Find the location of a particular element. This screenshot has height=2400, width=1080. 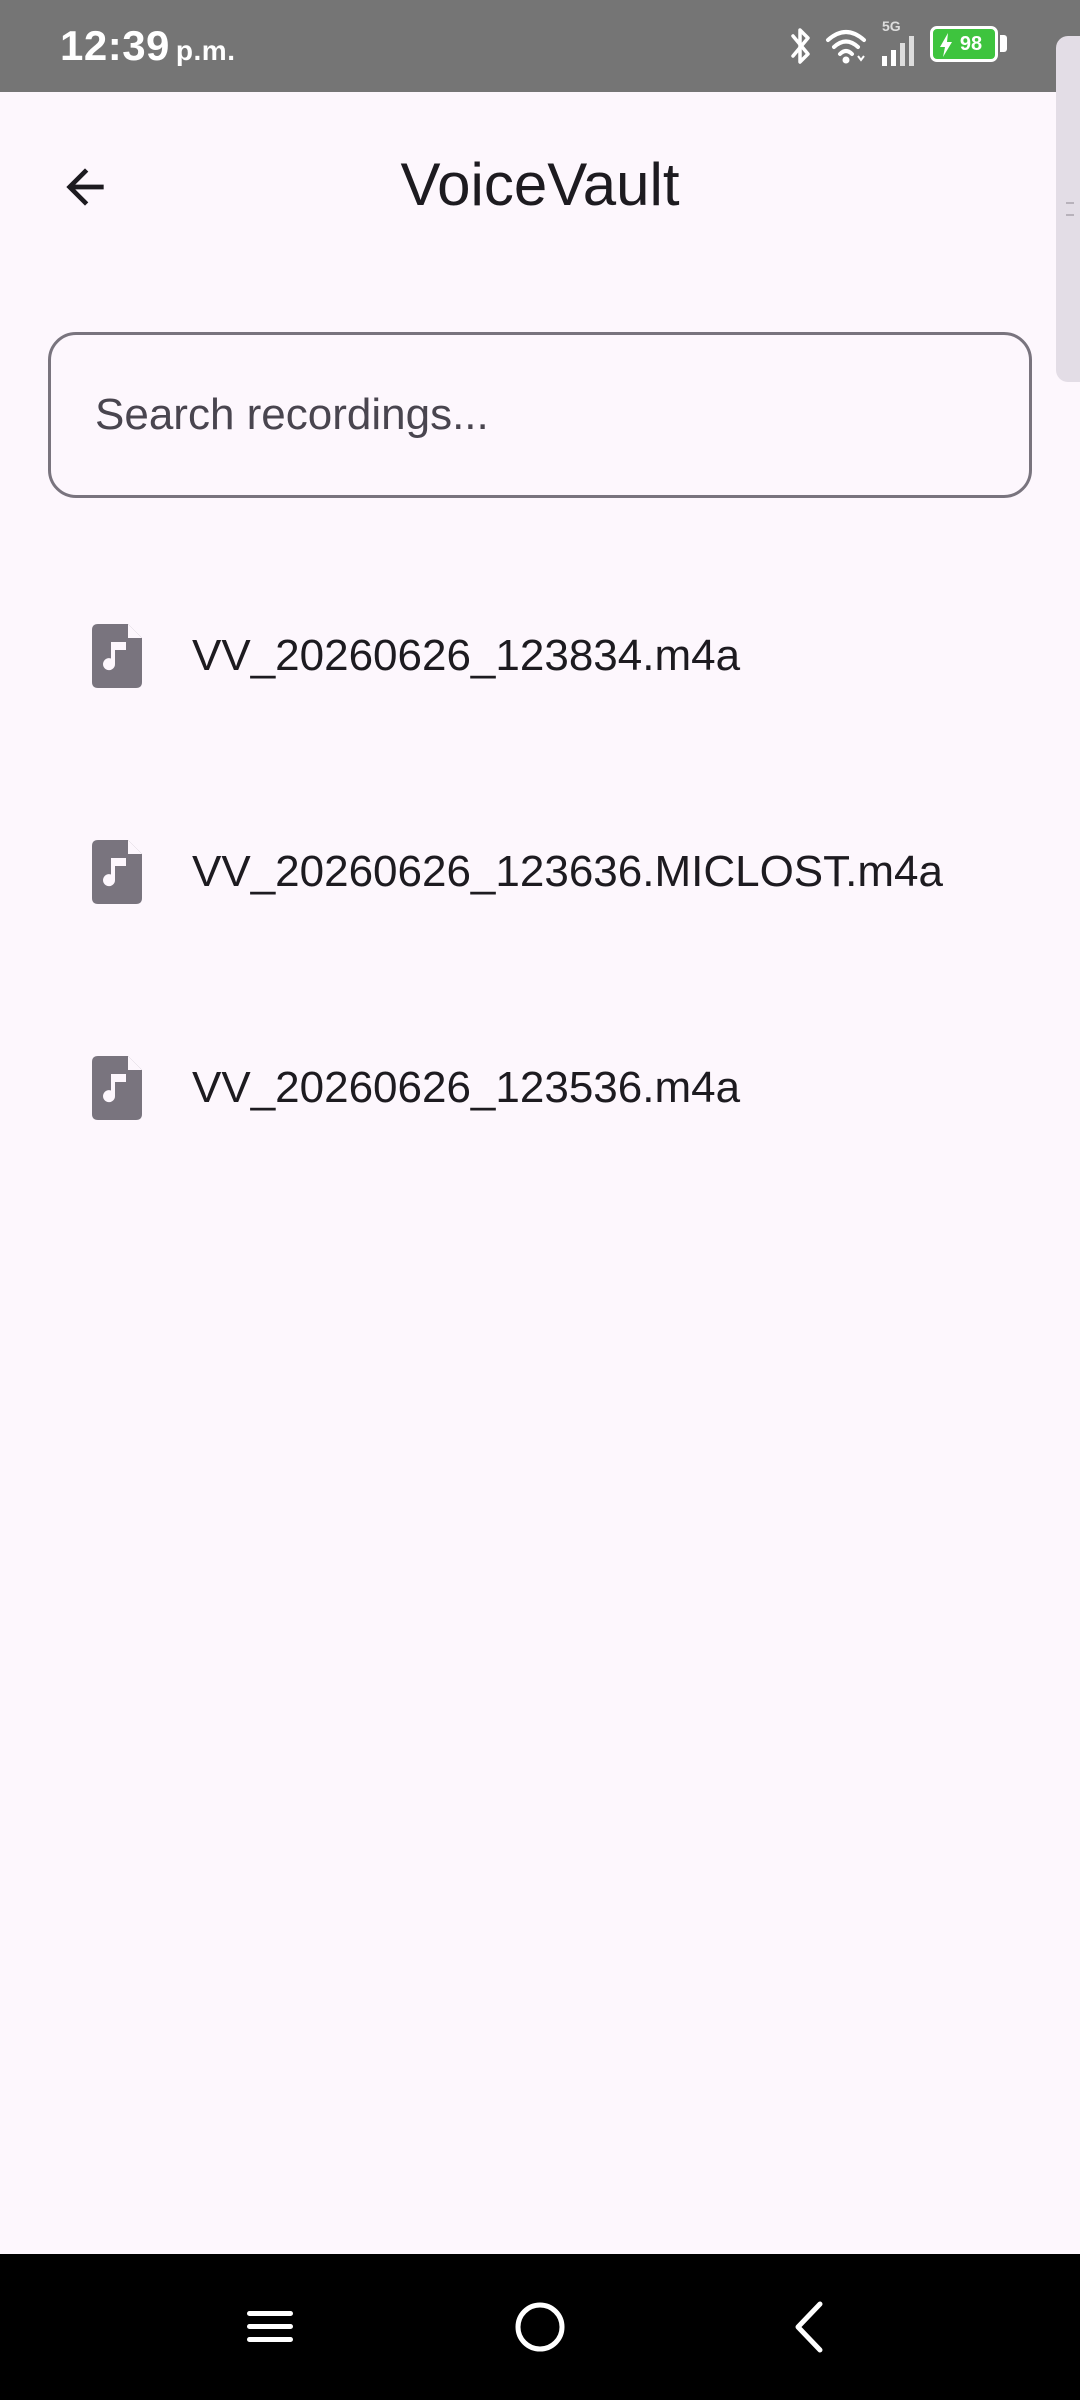

system-nav-bar is located at coordinates (540, 2327).